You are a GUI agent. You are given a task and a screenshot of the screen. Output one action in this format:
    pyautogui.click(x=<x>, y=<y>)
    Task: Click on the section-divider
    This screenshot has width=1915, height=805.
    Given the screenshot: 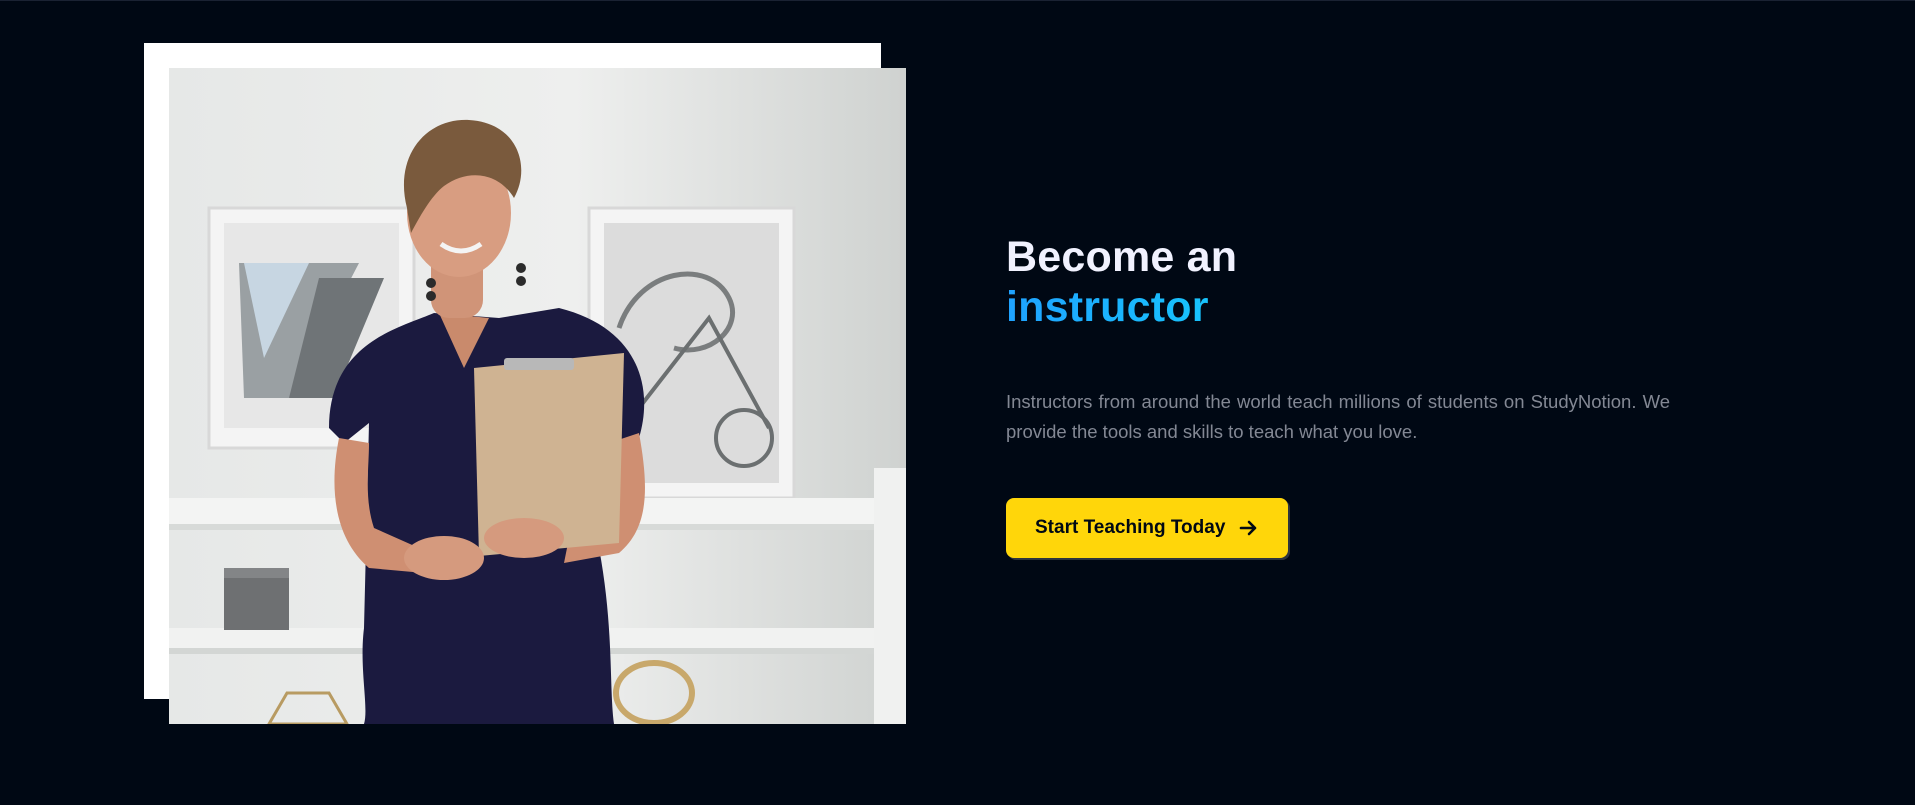 What is the action you would take?
    pyautogui.click(x=957, y=0)
    